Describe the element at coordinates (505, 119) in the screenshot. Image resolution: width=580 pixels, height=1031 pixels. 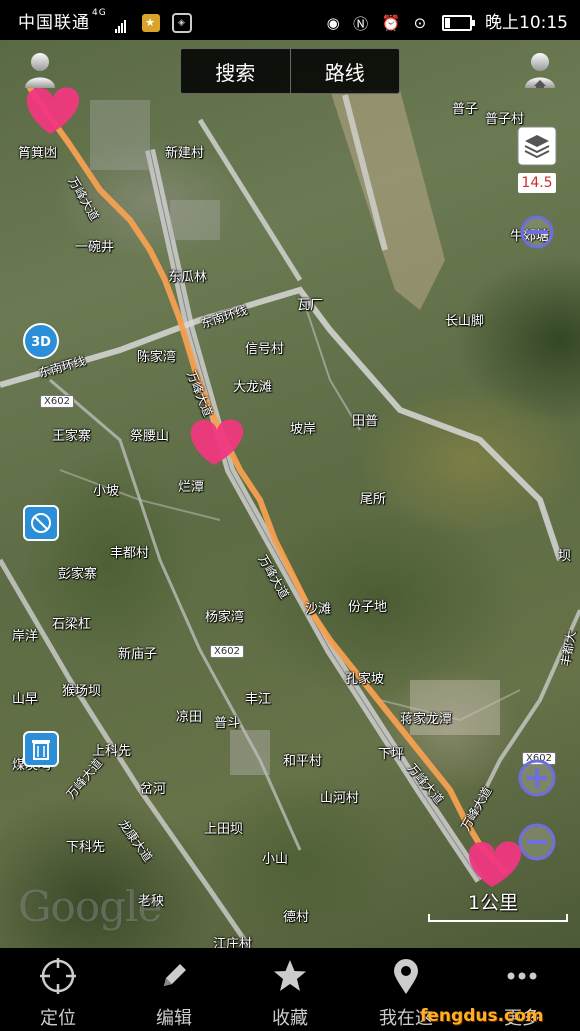
I see `place-label: 普子村` at that location.